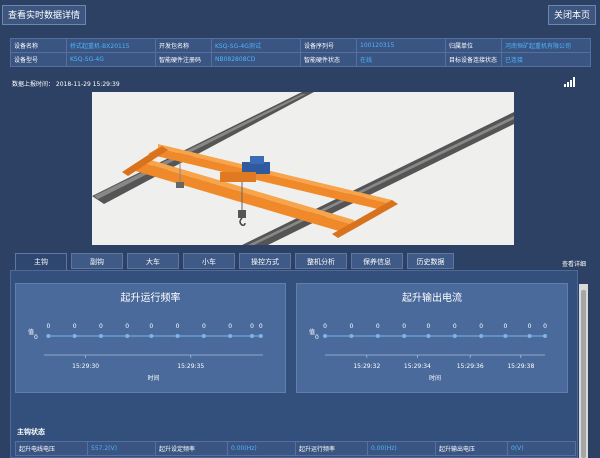 The width and height of the screenshot is (600, 458). What do you see at coordinates (256, 45) in the screenshot?
I see `dev-package-value: KSQ-SG-4G测试` at bounding box center [256, 45].